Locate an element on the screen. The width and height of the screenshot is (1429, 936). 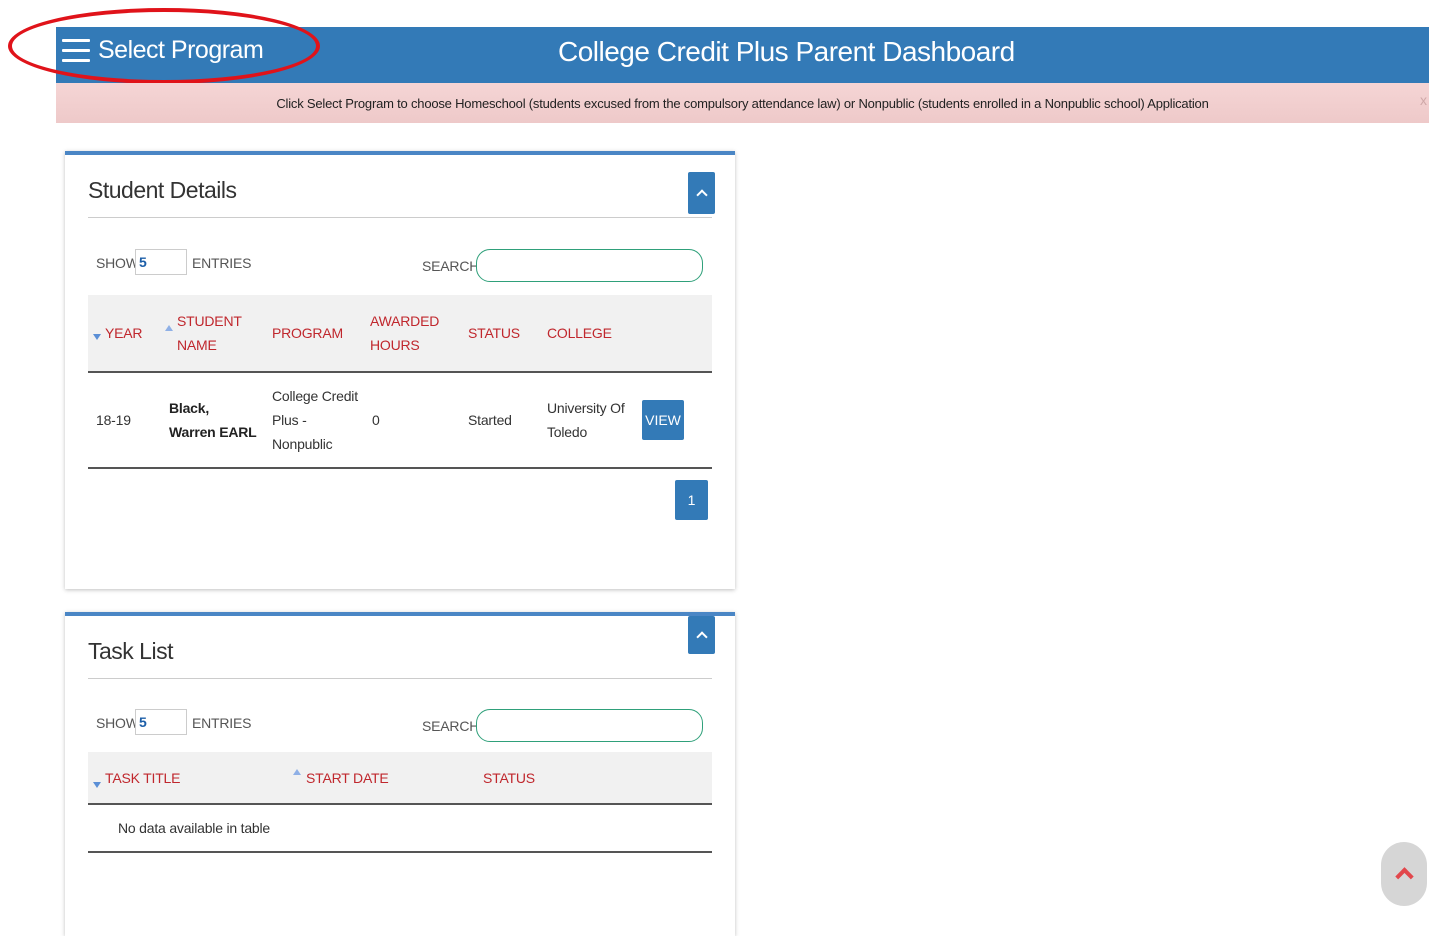
select-program-button: Select Program is located at coordinates (181, 50).